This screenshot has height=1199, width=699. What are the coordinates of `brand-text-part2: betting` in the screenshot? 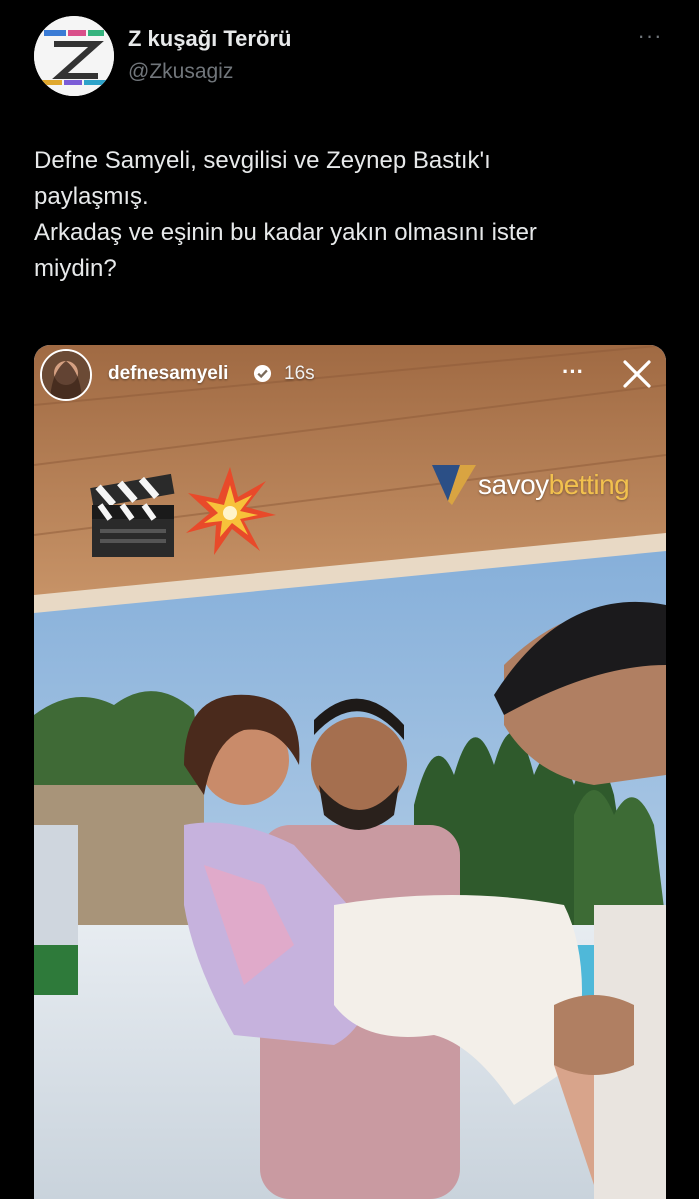 It's located at (589, 484).